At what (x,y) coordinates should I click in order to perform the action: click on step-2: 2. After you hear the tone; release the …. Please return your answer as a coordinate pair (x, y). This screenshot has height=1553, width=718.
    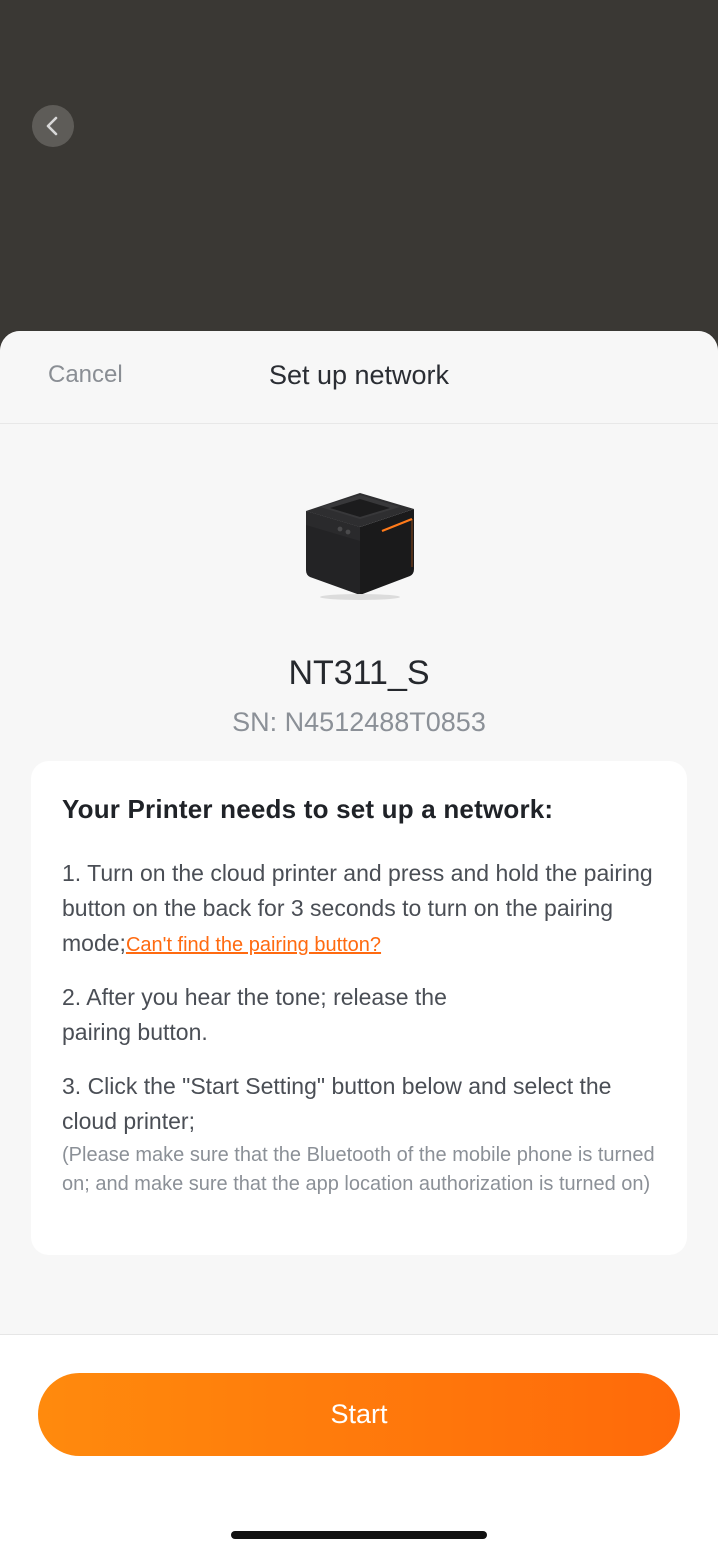
    Looking at the image, I should click on (254, 1014).